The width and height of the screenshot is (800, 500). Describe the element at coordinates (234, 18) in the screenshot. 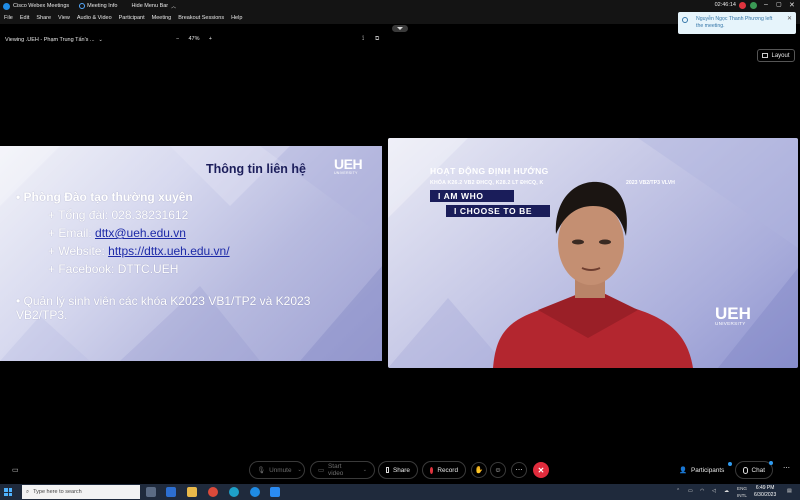

I see `menu-help: Help` at that location.